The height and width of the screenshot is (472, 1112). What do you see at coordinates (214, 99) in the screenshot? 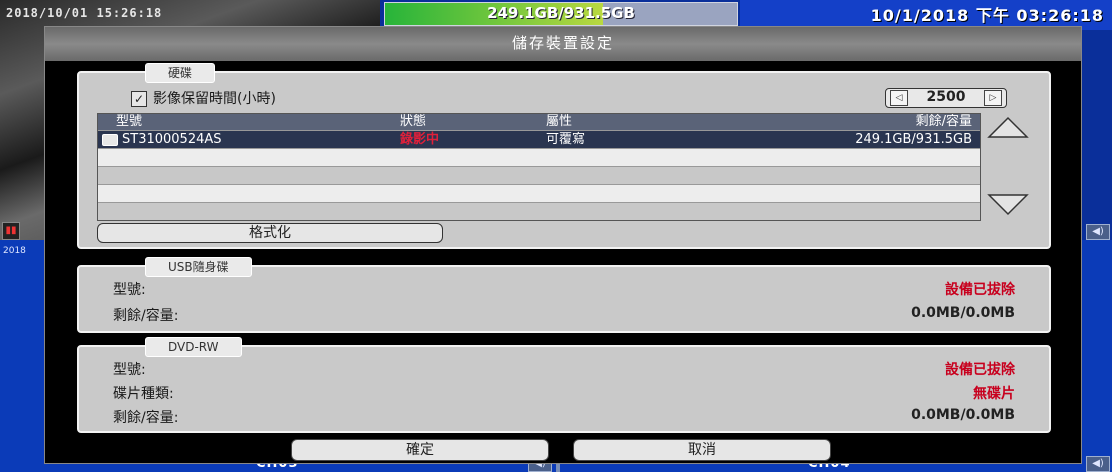
I see `retention-label: 影像保留時間(小時)` at bounding box center [214, 99].